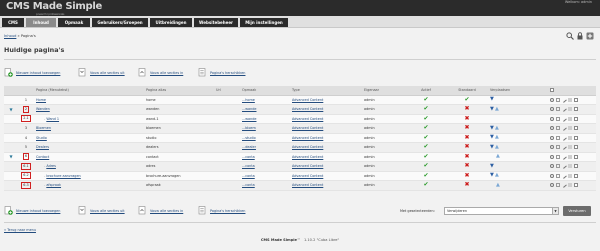  I want to click on nav-tab-gebruikers-groepen: Gebruikers/Groepen, so click(120, 22).